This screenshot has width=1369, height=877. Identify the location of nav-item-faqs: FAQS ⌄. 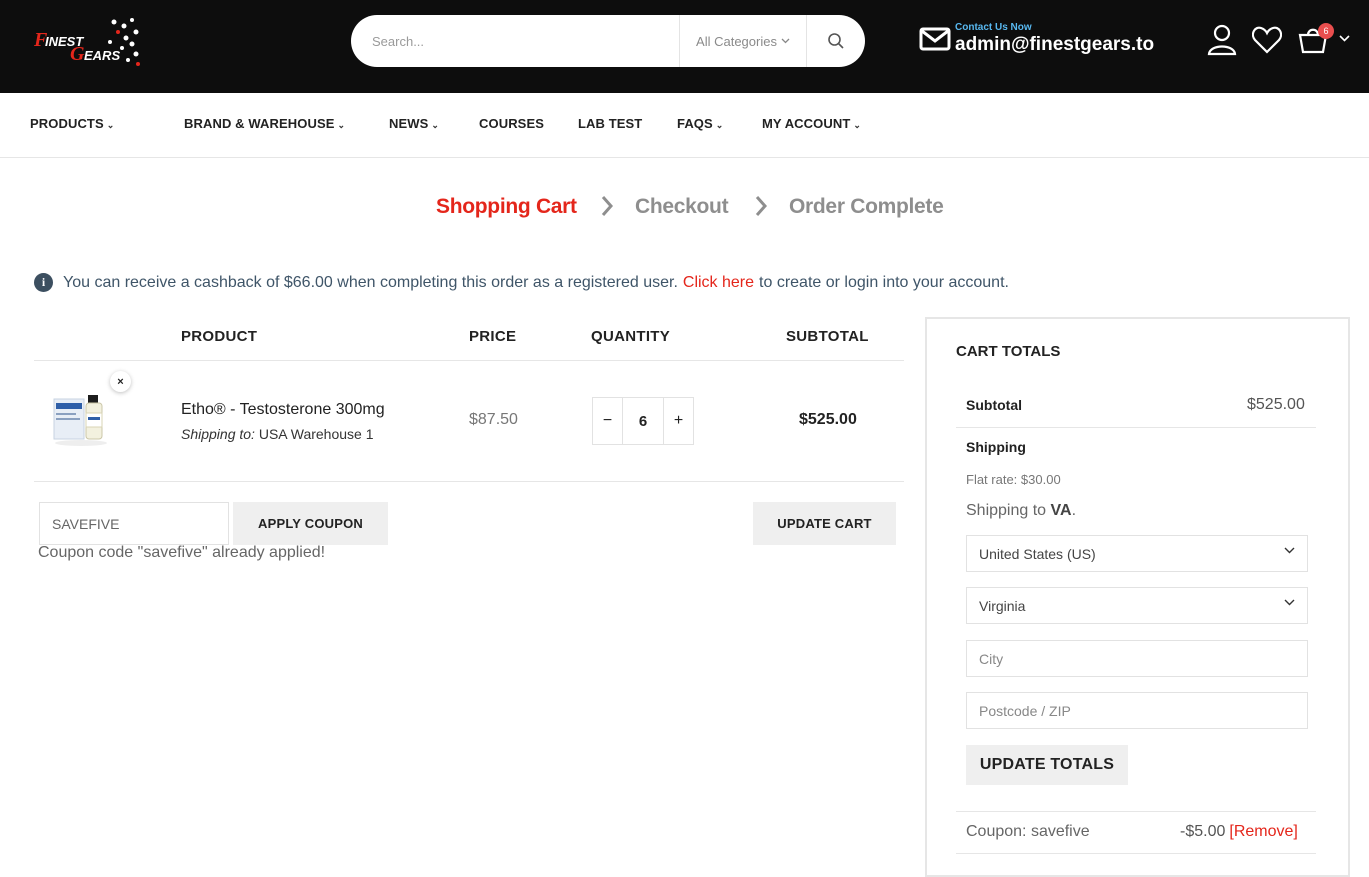
(700, 123).